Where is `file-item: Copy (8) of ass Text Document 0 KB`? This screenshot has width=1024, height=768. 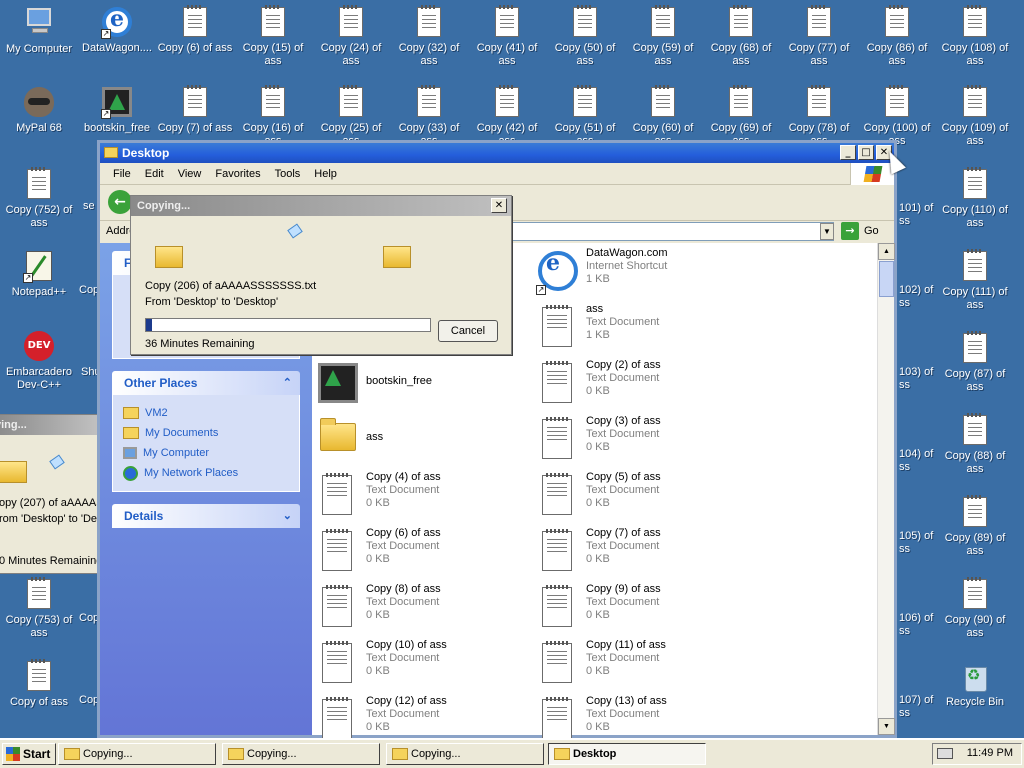 file-item: Copy (8) of ass Text Document 0 KB is located at coordinates (378, 607).